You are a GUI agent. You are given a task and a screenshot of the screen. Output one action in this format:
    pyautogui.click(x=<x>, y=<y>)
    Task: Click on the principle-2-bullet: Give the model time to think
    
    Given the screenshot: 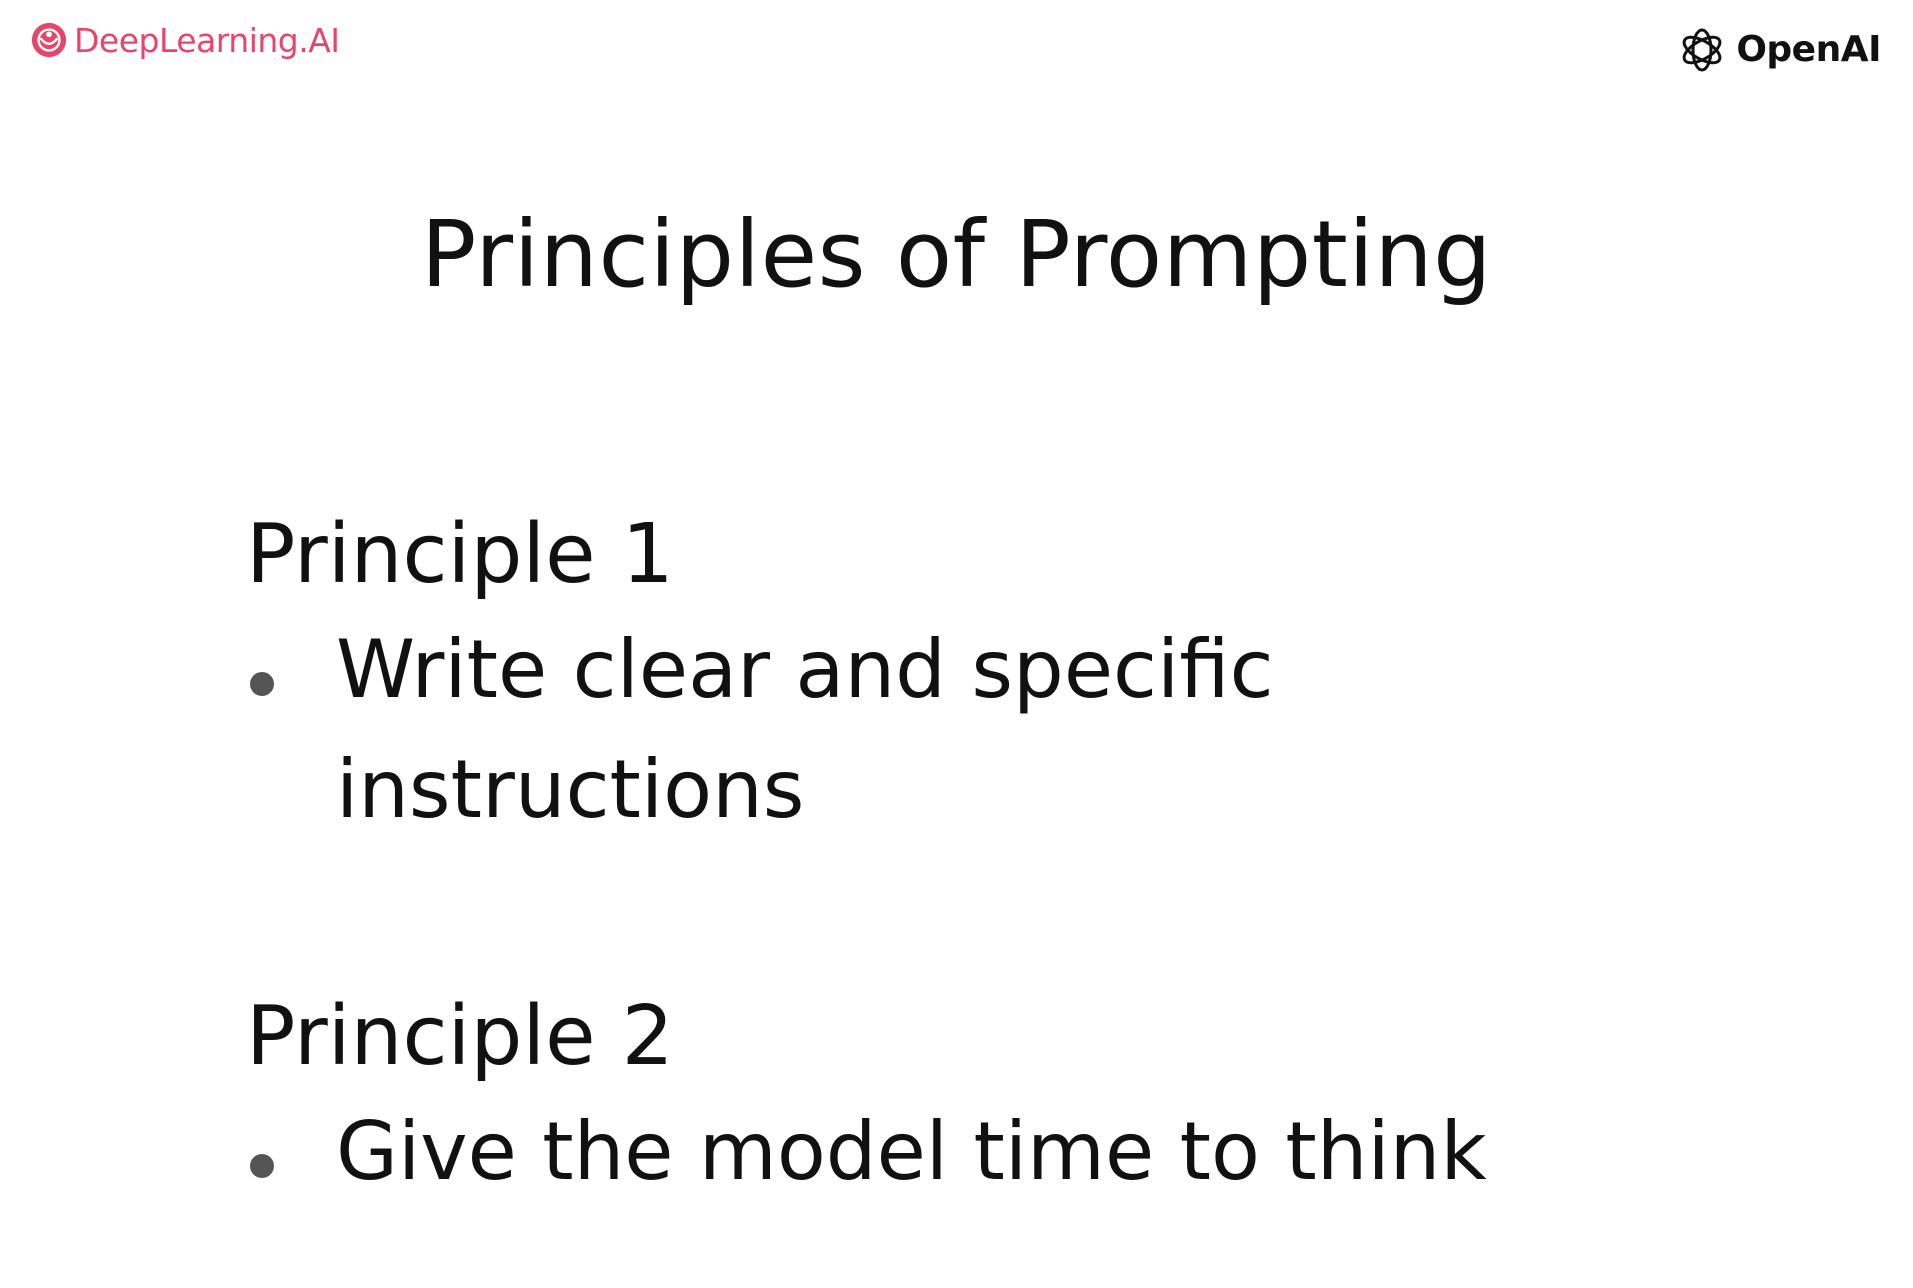 What is the action you would take?
    pyautogui.click(x=996, y=1152)
    